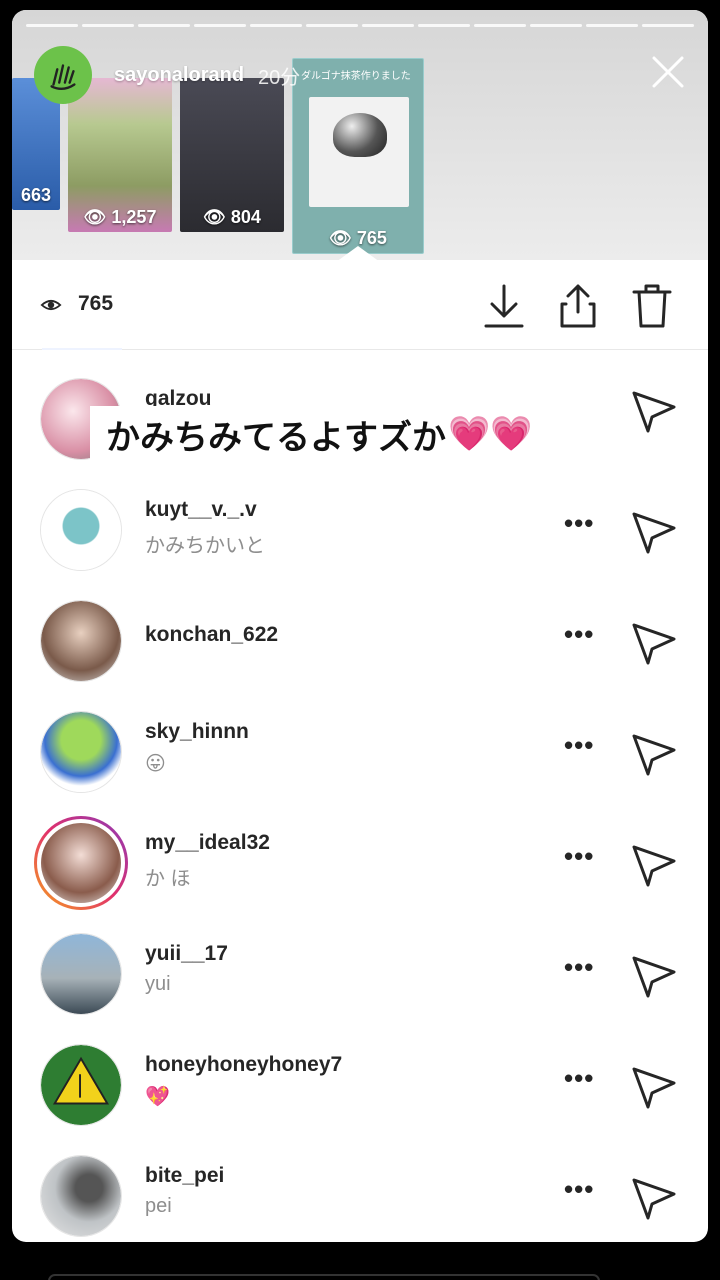  What do you see at coordinates (360, 1084) in the screenshot?
I see `viewer-row: honeyhoneyhoney7 💖 •••` at bounding box center [360, 1084].